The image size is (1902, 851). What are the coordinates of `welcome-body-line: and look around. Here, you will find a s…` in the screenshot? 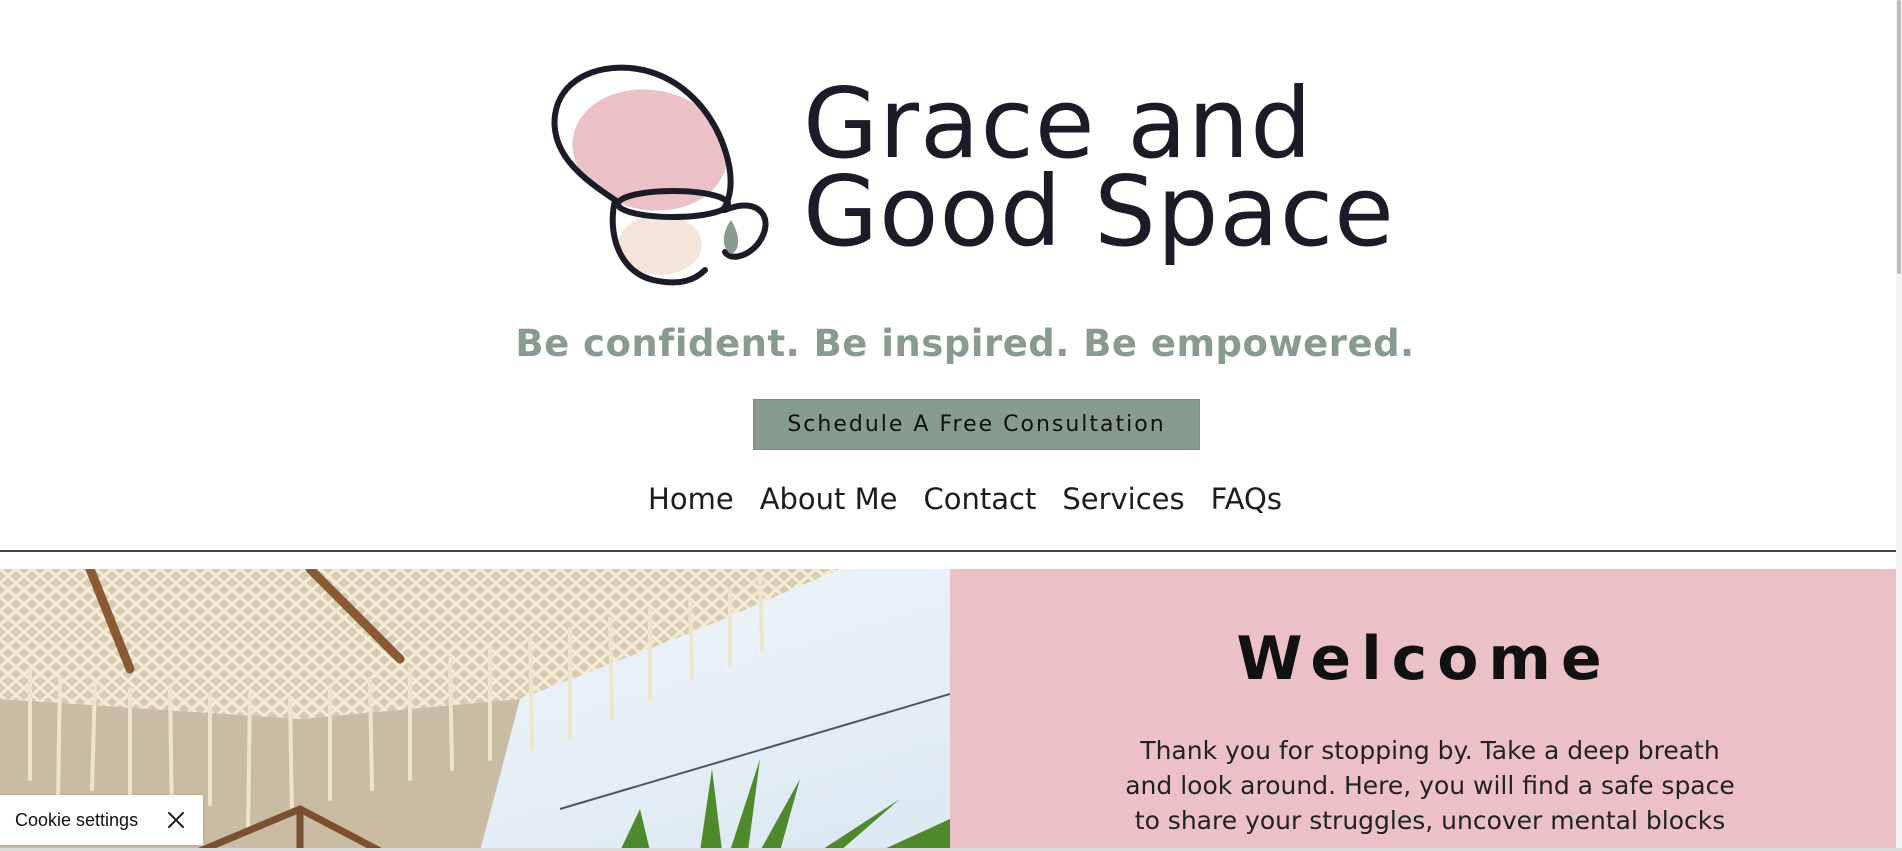 It's located at (1430, 785).